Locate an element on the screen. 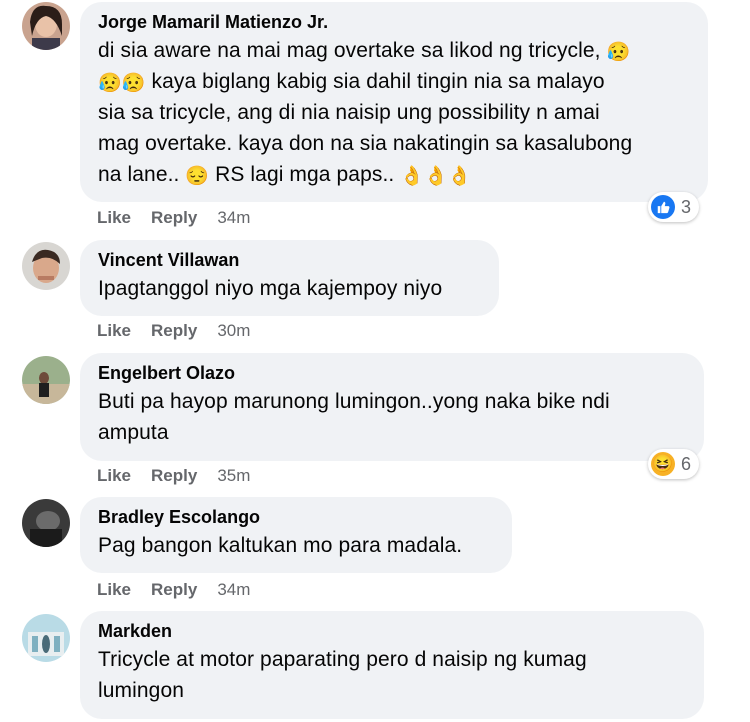  comment-author: Jorge Mamaril Matienzo Jr. is located at coordinates (394, 22).